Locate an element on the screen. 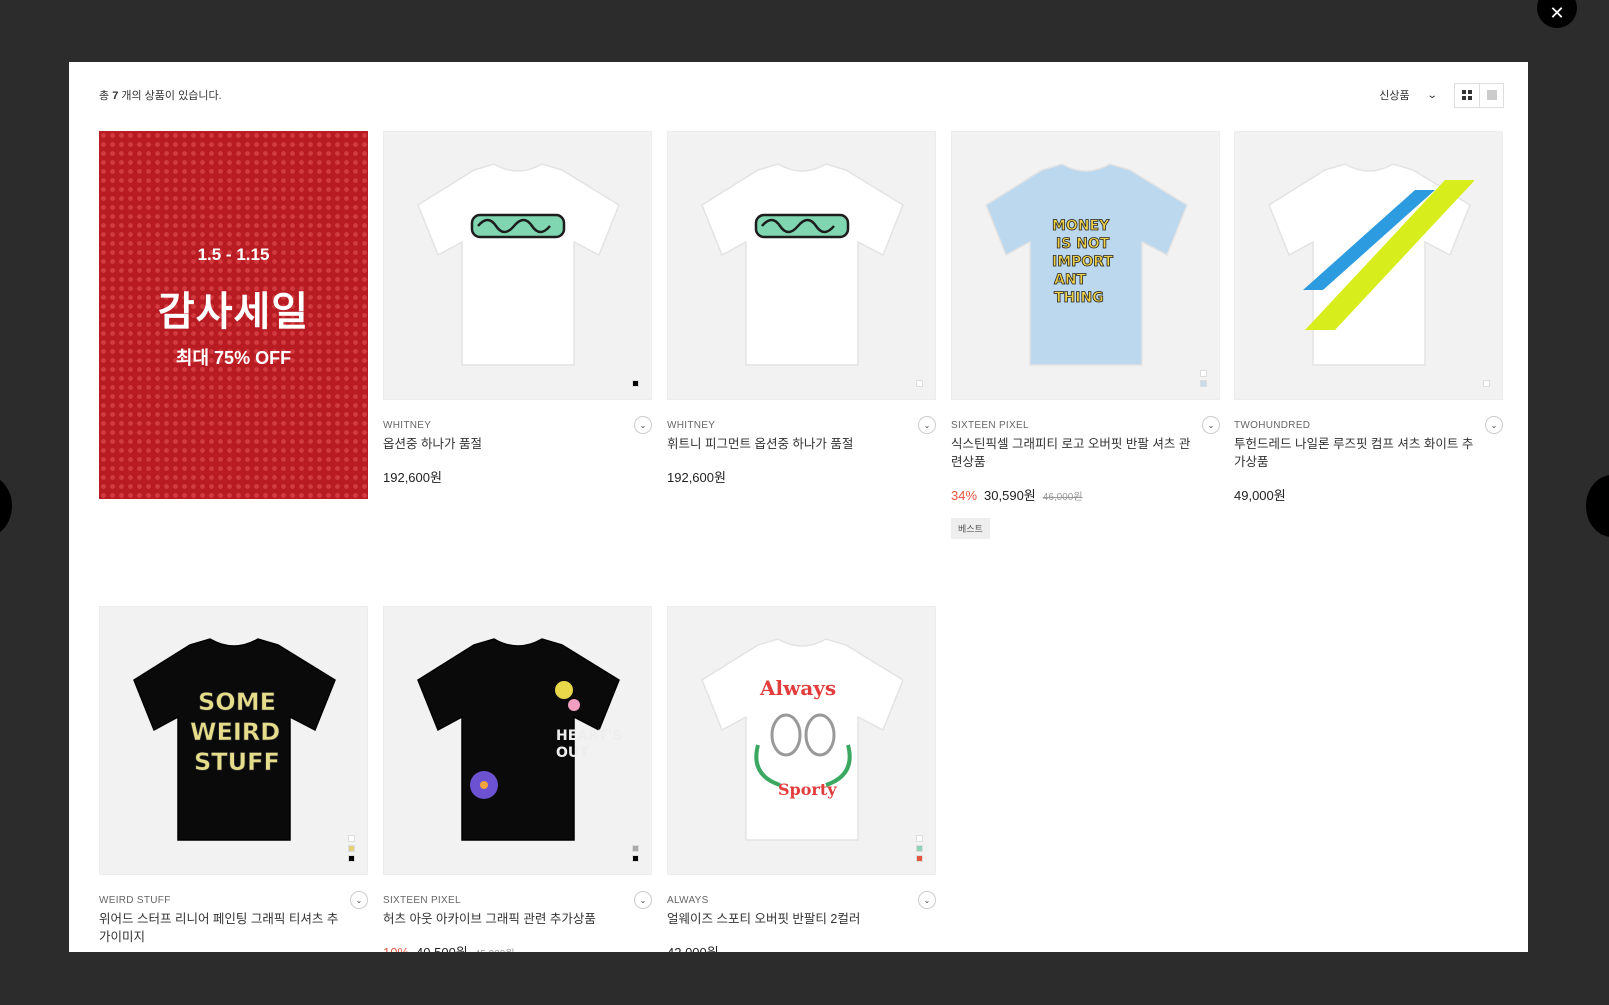 This screenshot has height=1005, width=1609. product-brand: WHITNEY is located at coordinates (691, 425).